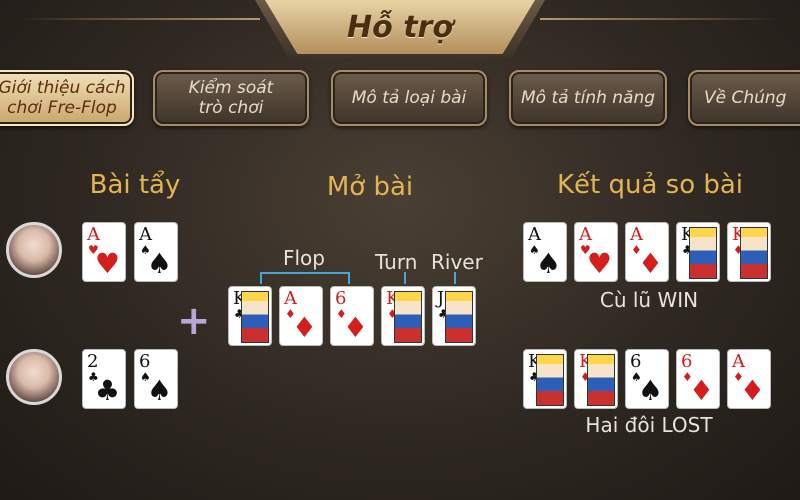 This screenshot has height=500, width=800. Describe the element at coordinates (400, 27) in the screenshot. I see `page-title: Hỗ trợ` at that location.